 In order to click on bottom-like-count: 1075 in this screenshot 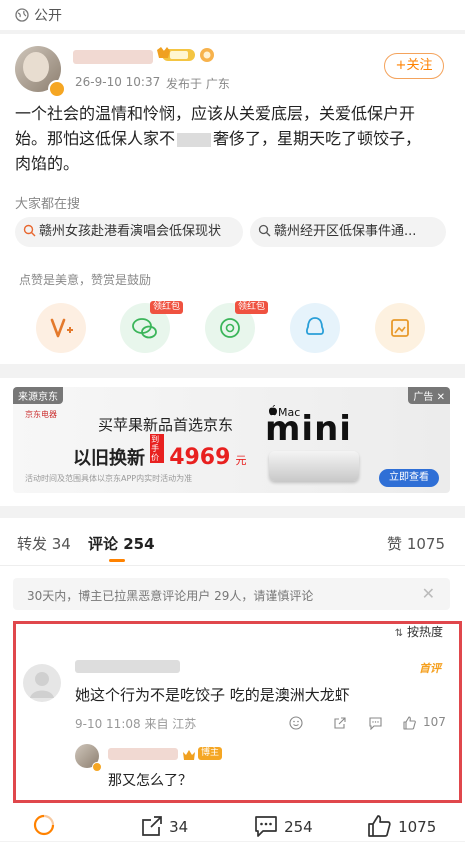, I will do `click(417, 827)`.